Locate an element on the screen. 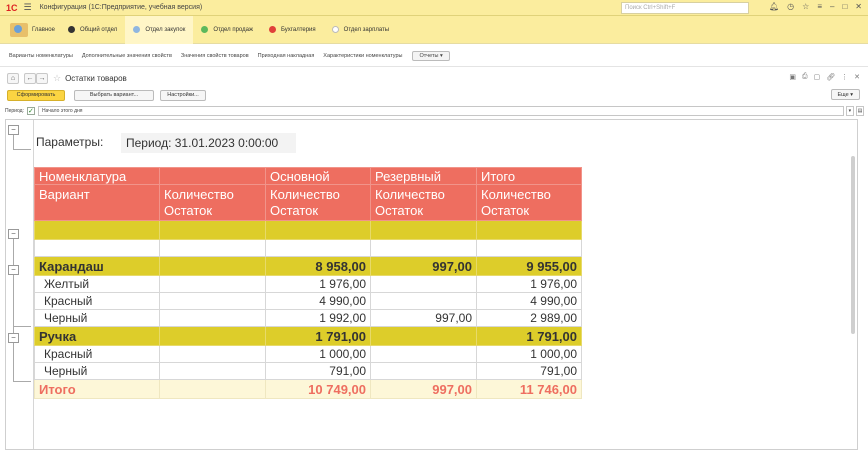 Image resolution: width=868 pixels, height=455 pixels. section-sales: Отдел продаж is located at coordinates (227, 30).